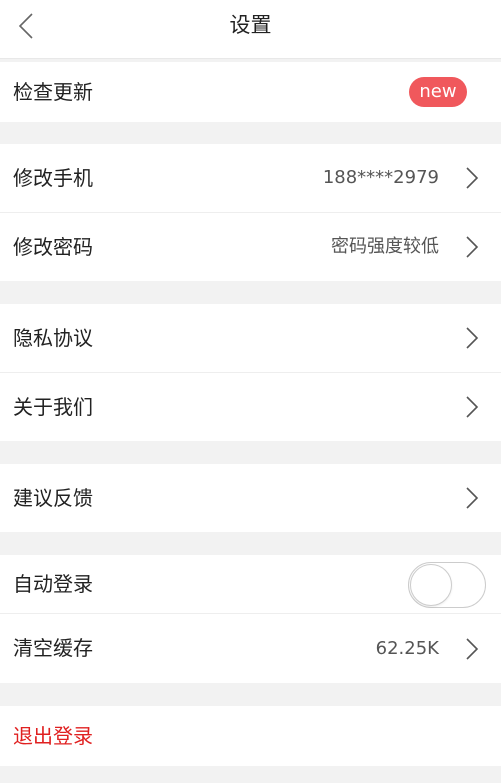  What do you see at coordinates (53, 736) in the screenshot?
I see `logout-label: 退出登录` at bounding box center [53, 736].